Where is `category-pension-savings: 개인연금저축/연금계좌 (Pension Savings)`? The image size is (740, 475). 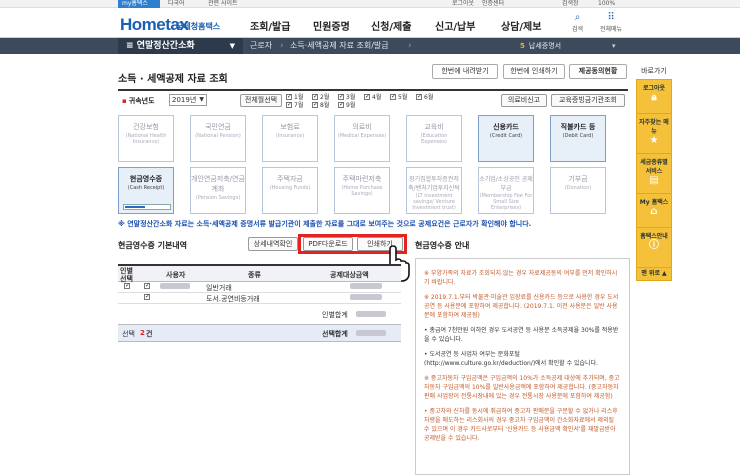
category-pension-savings: 개인연금저축/연금계좌 (Pension Savings) is located at coordinates (218, 190).